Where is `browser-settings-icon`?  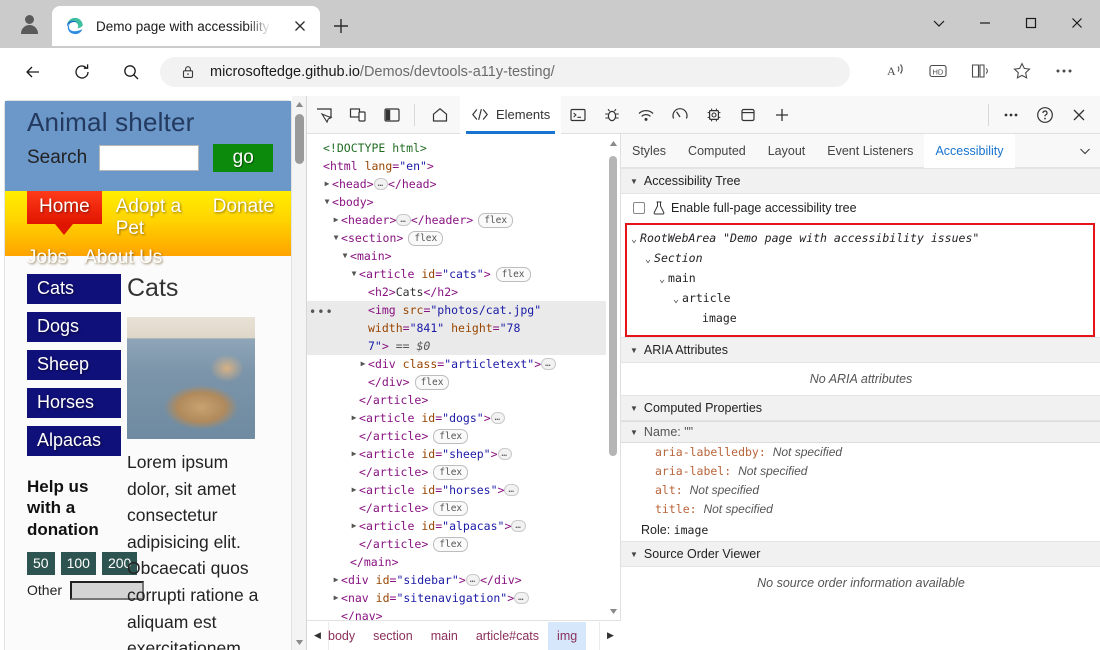
browser-settings-icon is located at coordinates (1064, 71).